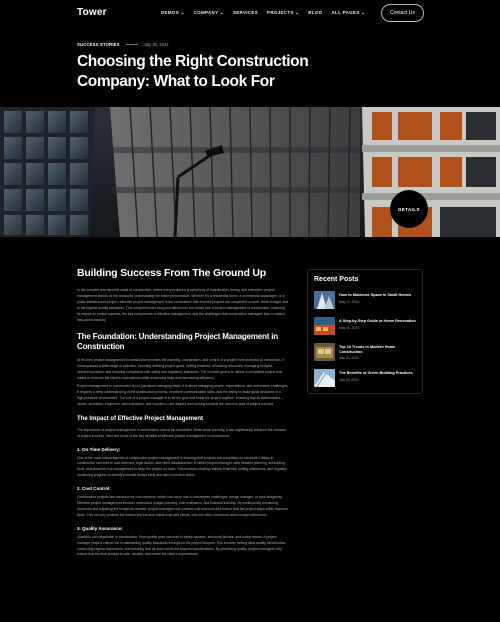 This screenshot has height=622, width=500. I want to click on post-title: The Benefits of Green Building Practices, so click(376, 373).